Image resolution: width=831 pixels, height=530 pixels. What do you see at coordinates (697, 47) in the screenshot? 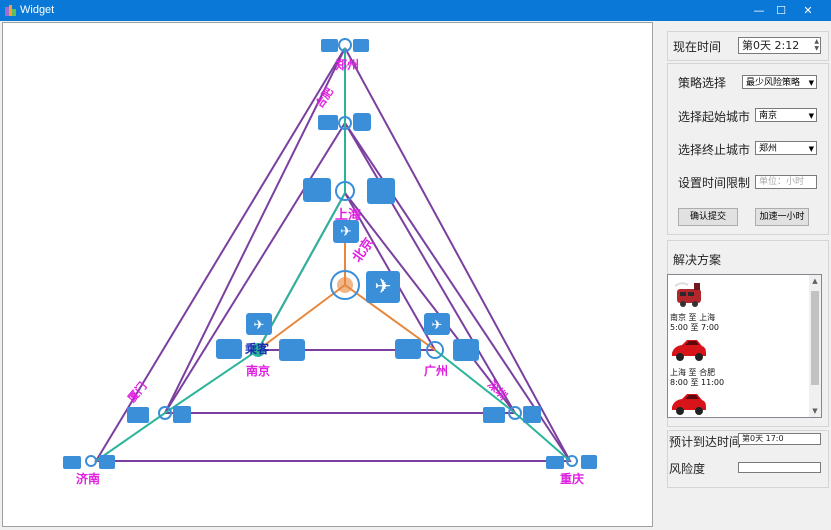
I see `time-label: 现在时间` at bounding box center [697, 47].